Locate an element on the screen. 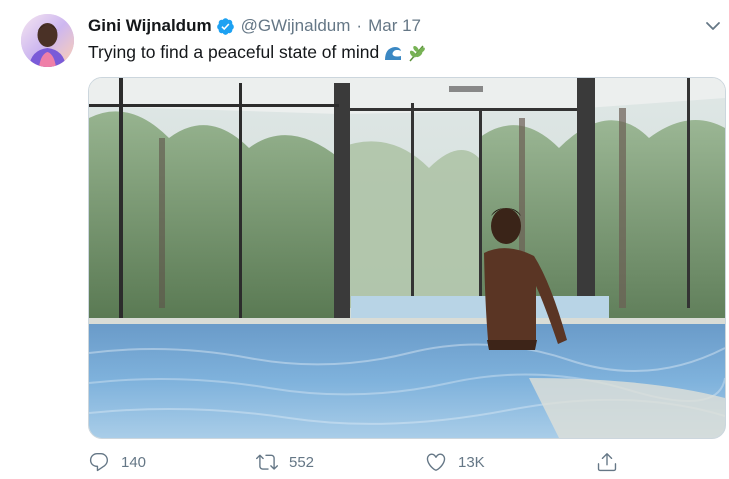  reply-button: 140 is located at coordinates (117, 462).